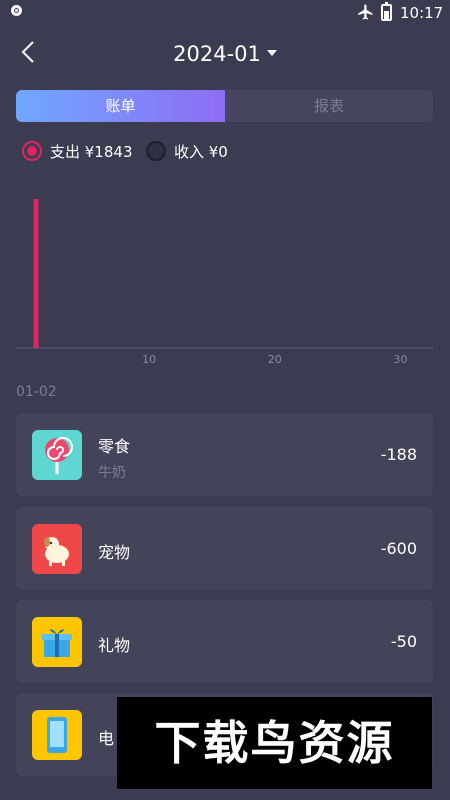  Describe the element at coordinates (114, 446) in the screenshot. I see `transaction-name: 零食` at that location.